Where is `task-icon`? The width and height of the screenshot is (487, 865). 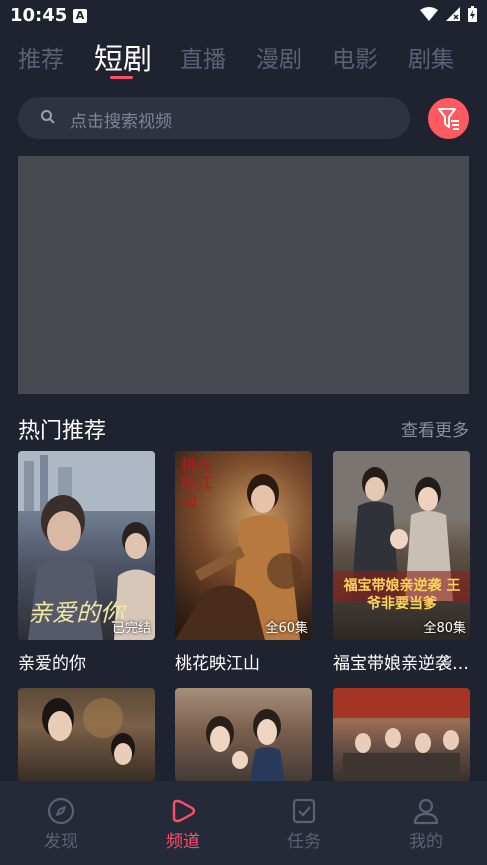
task-icon is located at coordinates (304, 811).